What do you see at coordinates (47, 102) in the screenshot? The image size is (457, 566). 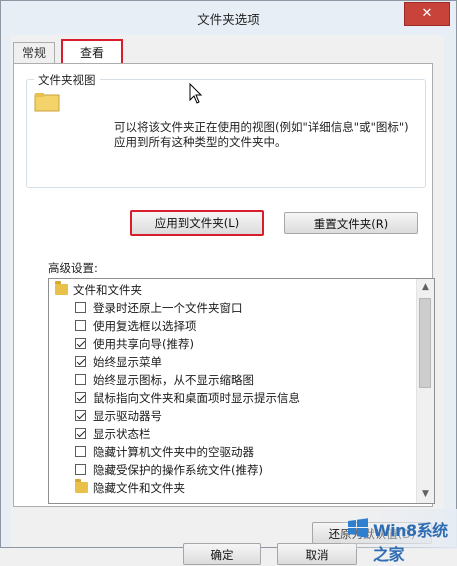 I see `folder-view-icon` at bounding box center [47, 102].